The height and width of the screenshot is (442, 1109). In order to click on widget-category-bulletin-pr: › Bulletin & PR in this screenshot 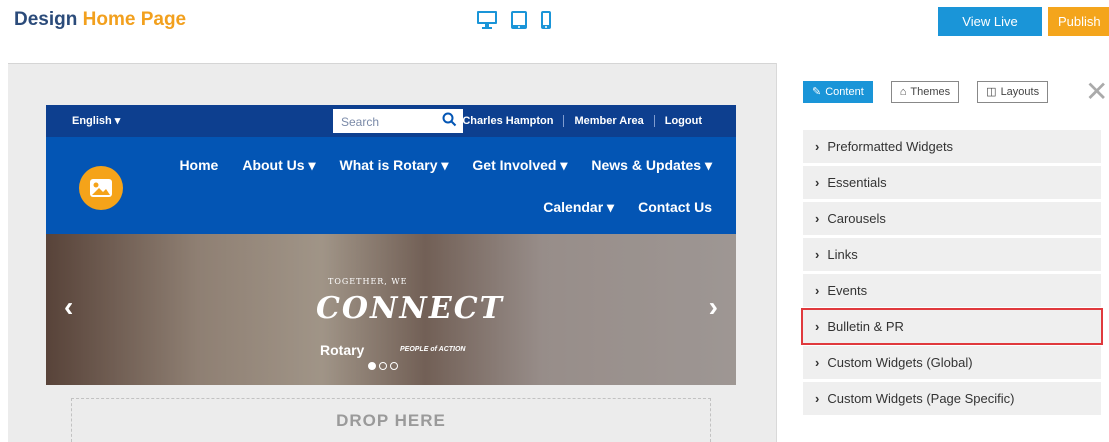, I will do `click(952, 326)`.